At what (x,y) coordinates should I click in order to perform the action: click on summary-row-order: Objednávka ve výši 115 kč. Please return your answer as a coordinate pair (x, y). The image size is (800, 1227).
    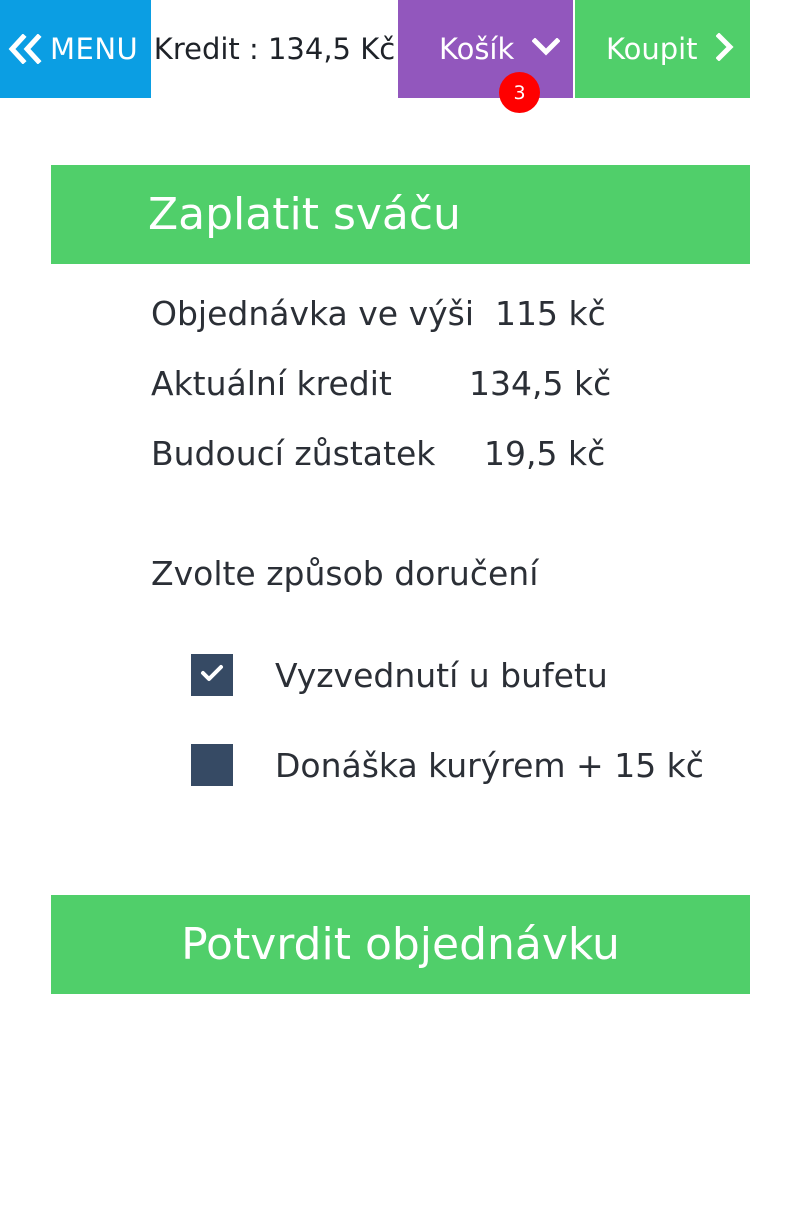
    Looking at the image, I should click on (378, 313).